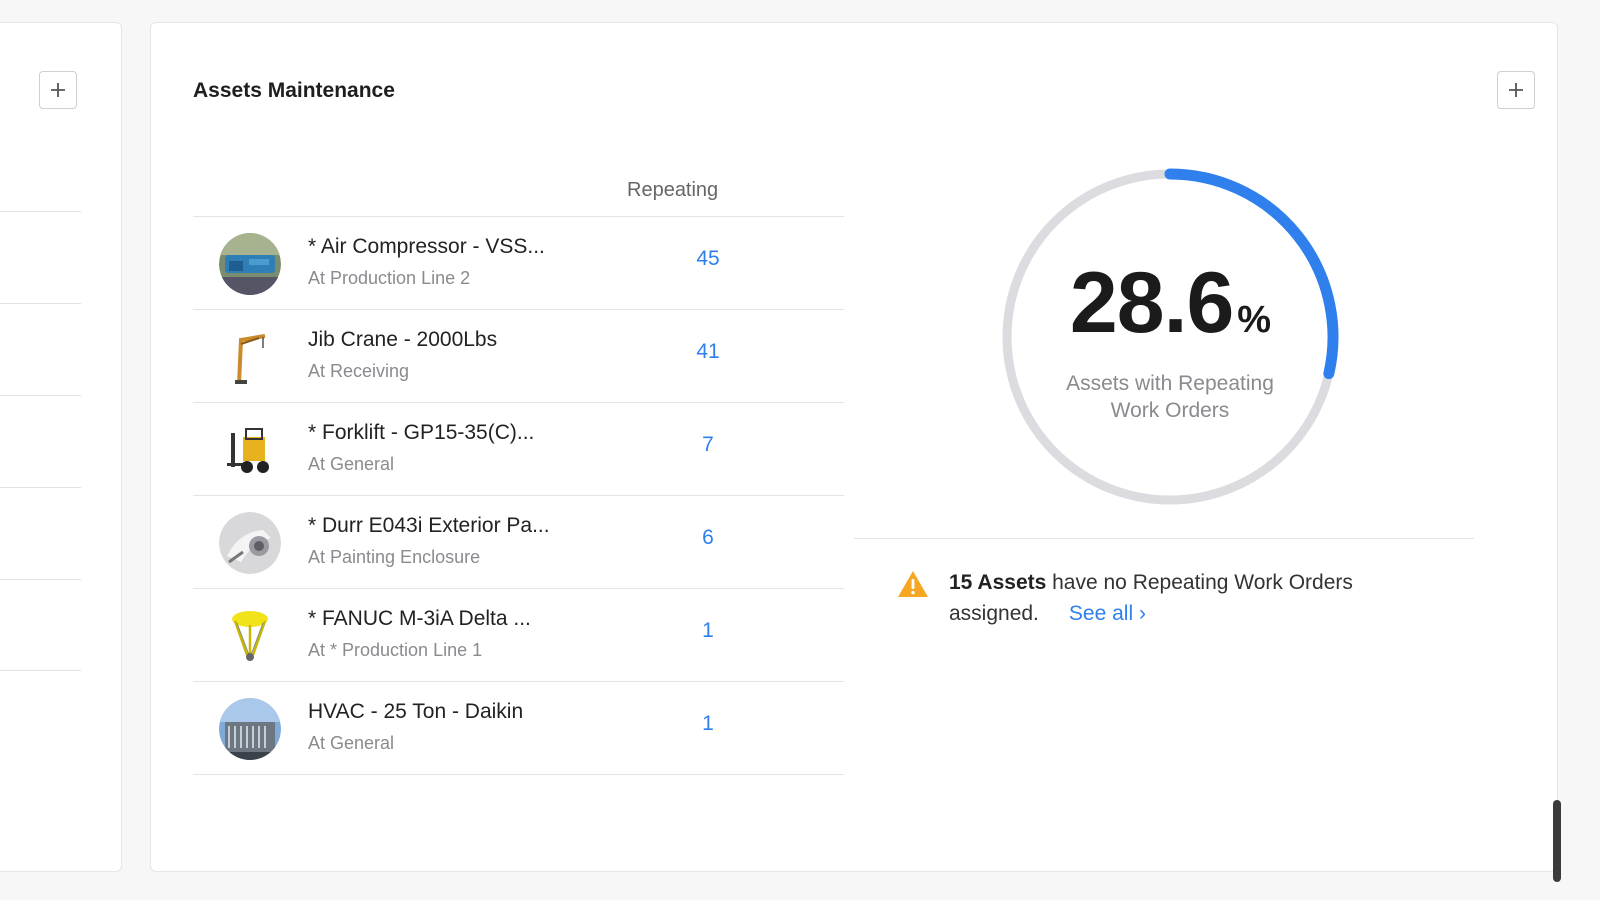 The width and height of the screenshot is (1600, 900). I want to click on repeating-count: 6, so click(708, 538).